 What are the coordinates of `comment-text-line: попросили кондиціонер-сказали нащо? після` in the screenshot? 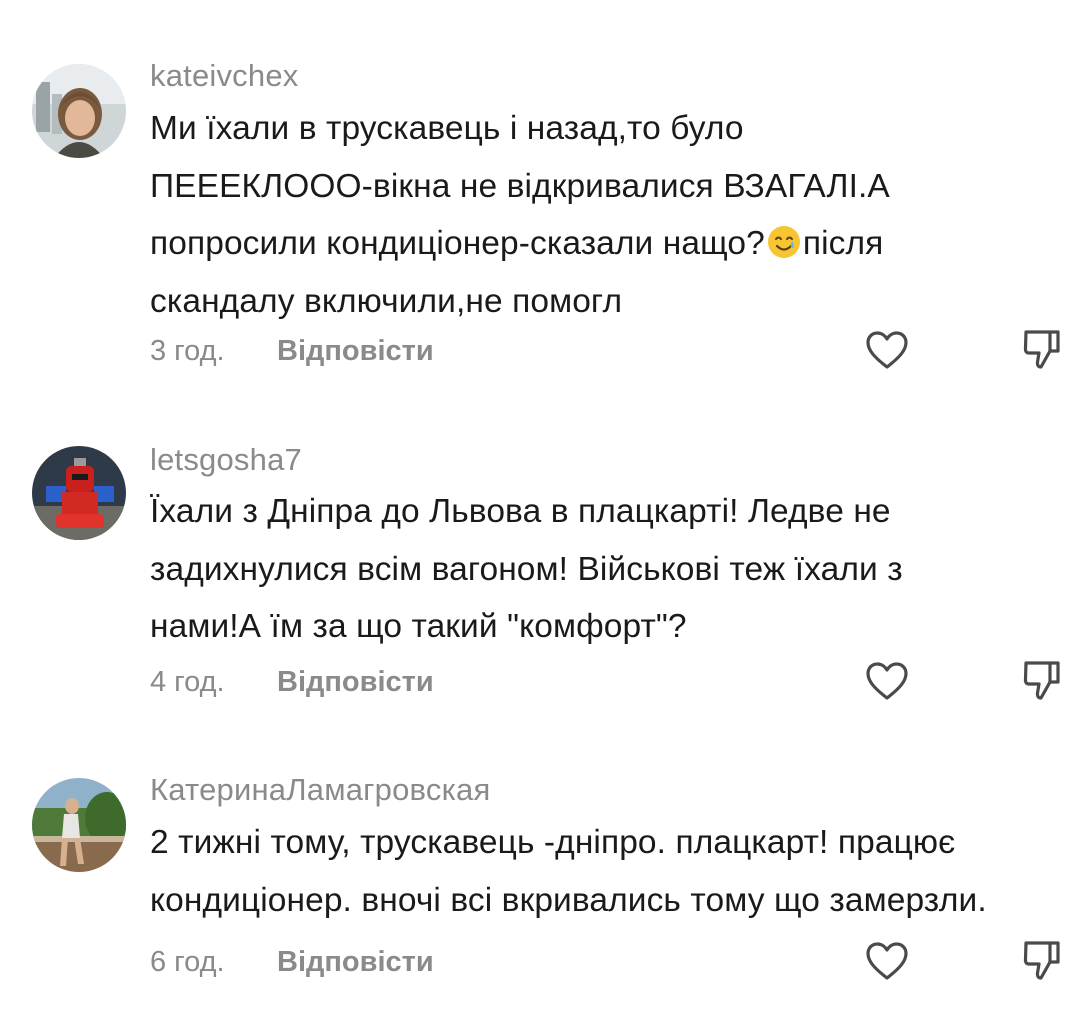 It's located at (607, 244).